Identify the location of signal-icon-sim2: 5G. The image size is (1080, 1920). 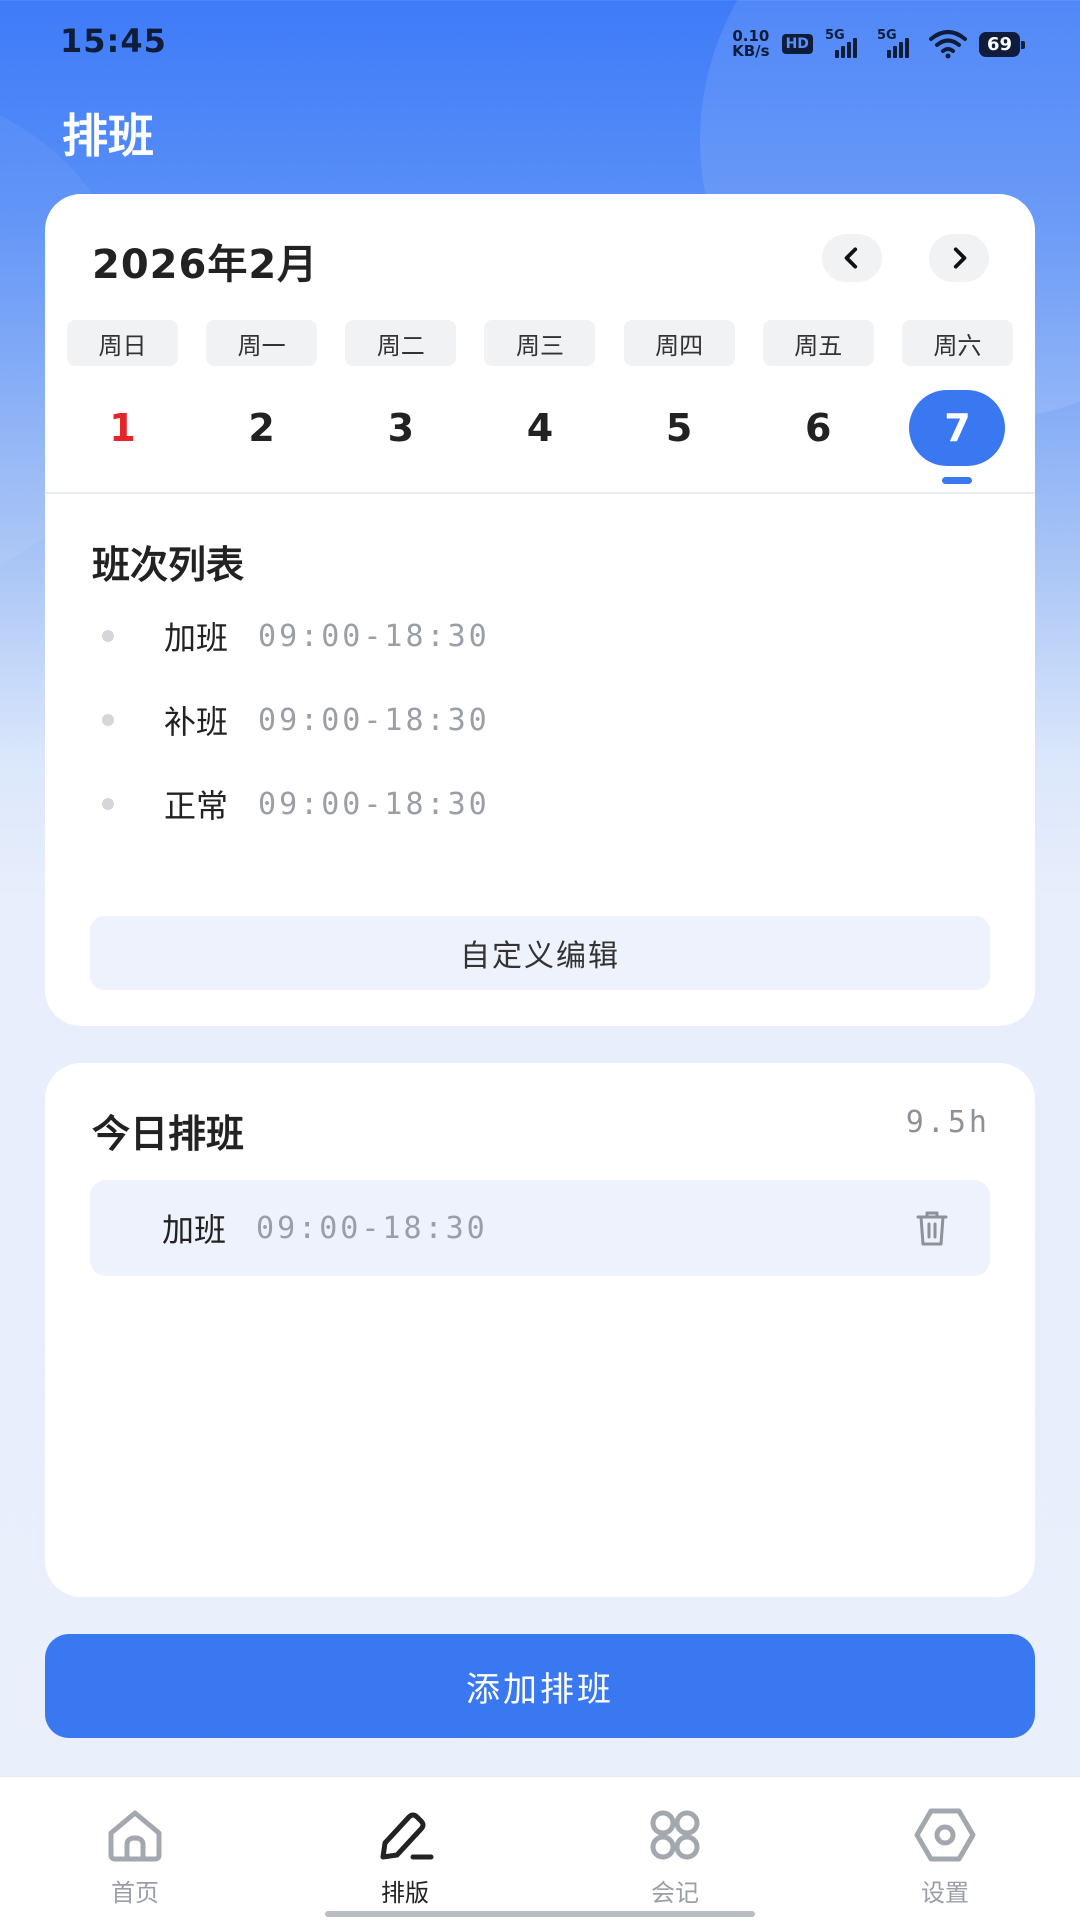
(896, 43).